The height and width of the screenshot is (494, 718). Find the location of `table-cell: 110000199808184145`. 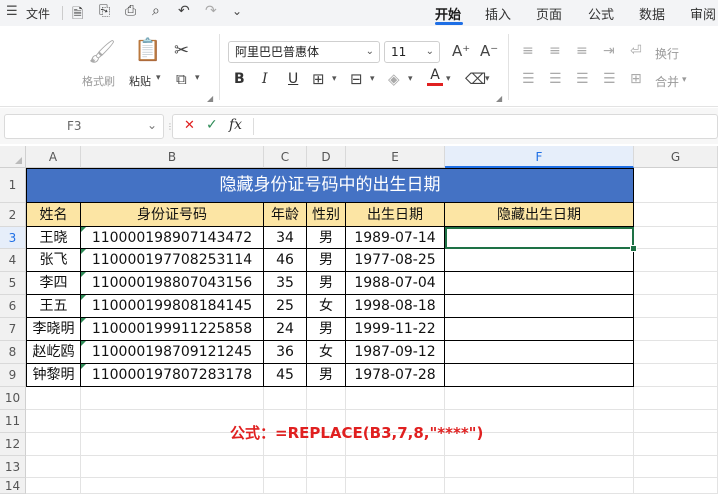

table-cell: 110000199808184145 is located at coordinates (172, 306).